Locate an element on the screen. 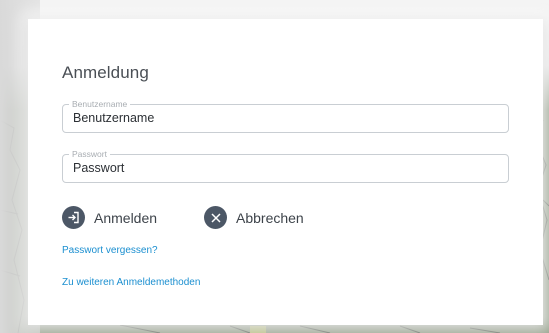  cancel-button-label: Abbrechen is located at coordinates (270, 217).